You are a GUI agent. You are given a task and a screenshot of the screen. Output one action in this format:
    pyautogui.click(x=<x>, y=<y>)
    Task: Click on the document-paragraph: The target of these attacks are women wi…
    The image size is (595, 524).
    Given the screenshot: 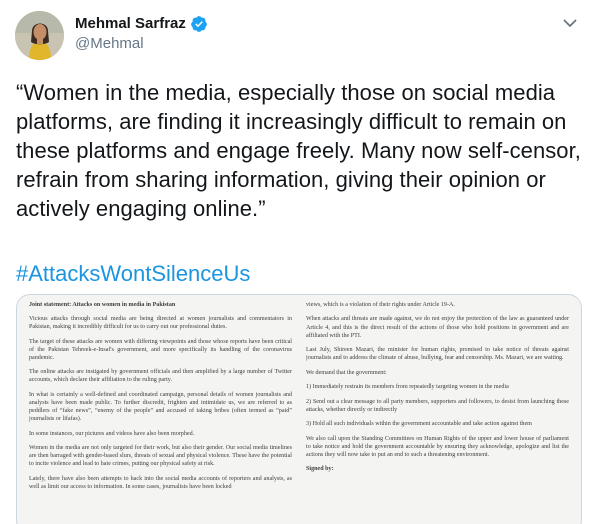 What is the action you would take?
    pyautogui.click(x=160, y=349)
    